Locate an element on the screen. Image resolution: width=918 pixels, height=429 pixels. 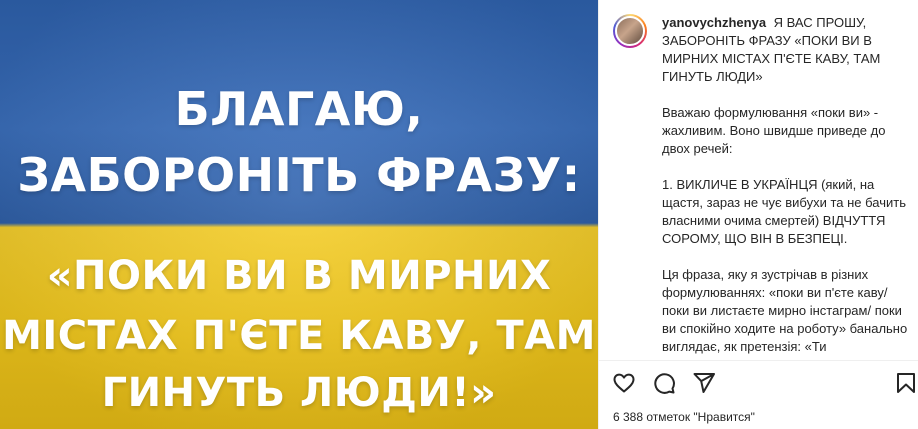
heart-icon is located at coordinates (624, 383).